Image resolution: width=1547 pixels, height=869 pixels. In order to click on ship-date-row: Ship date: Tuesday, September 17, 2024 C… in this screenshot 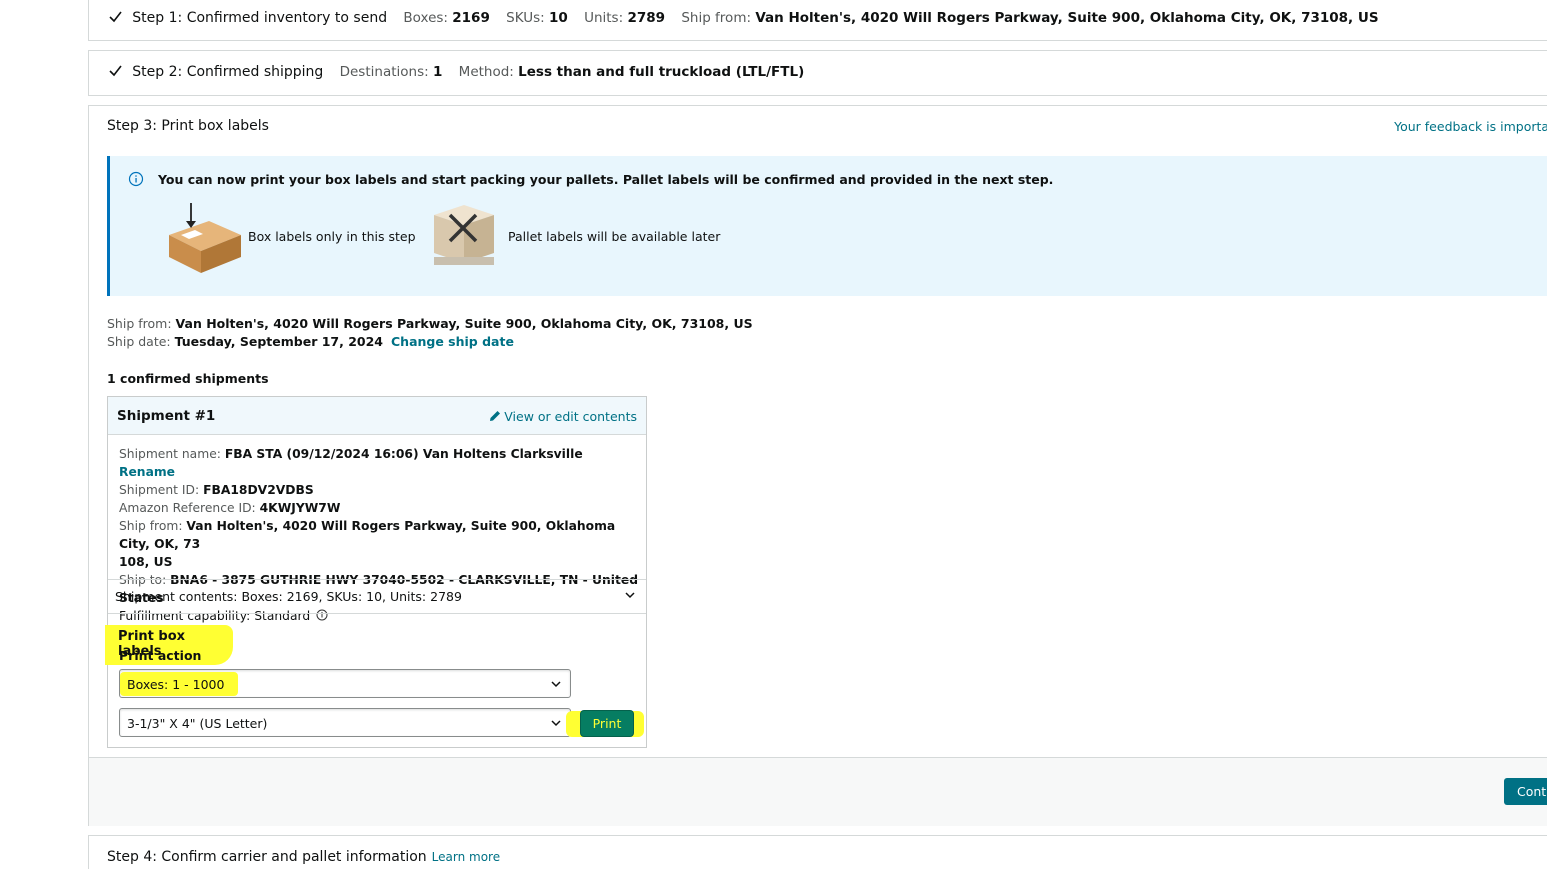, I will do `click(310, 341)`.